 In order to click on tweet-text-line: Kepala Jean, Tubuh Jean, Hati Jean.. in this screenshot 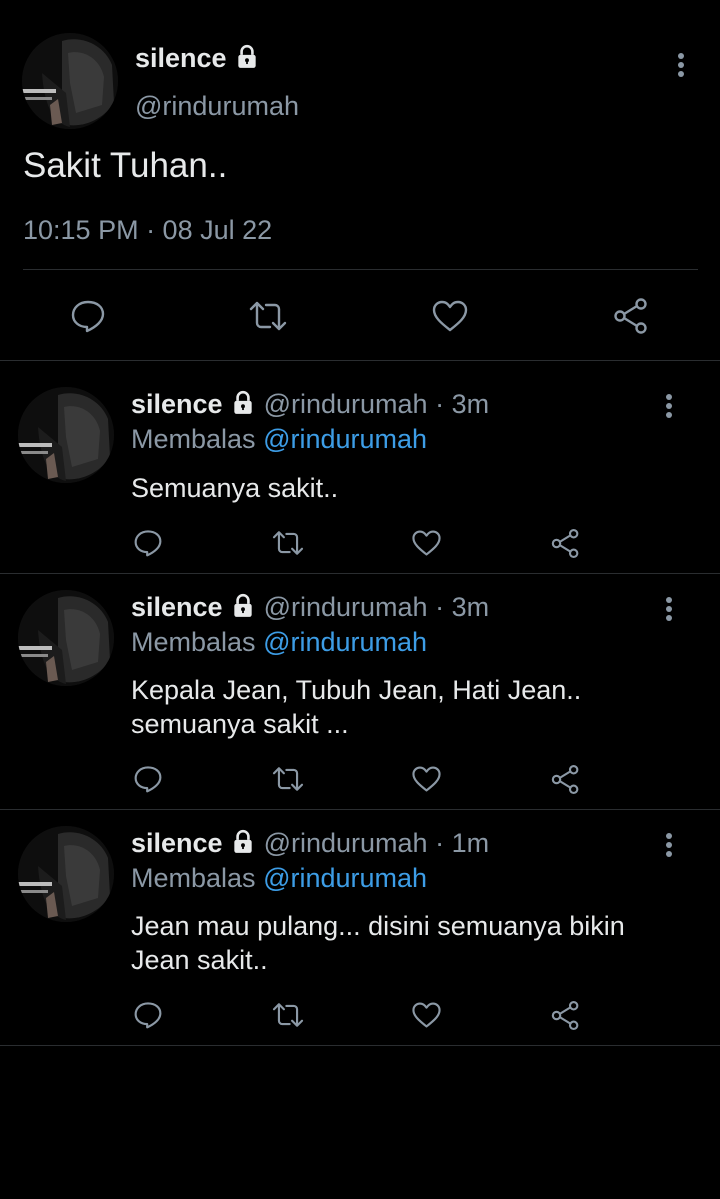, I will do `click(356, 690)`.